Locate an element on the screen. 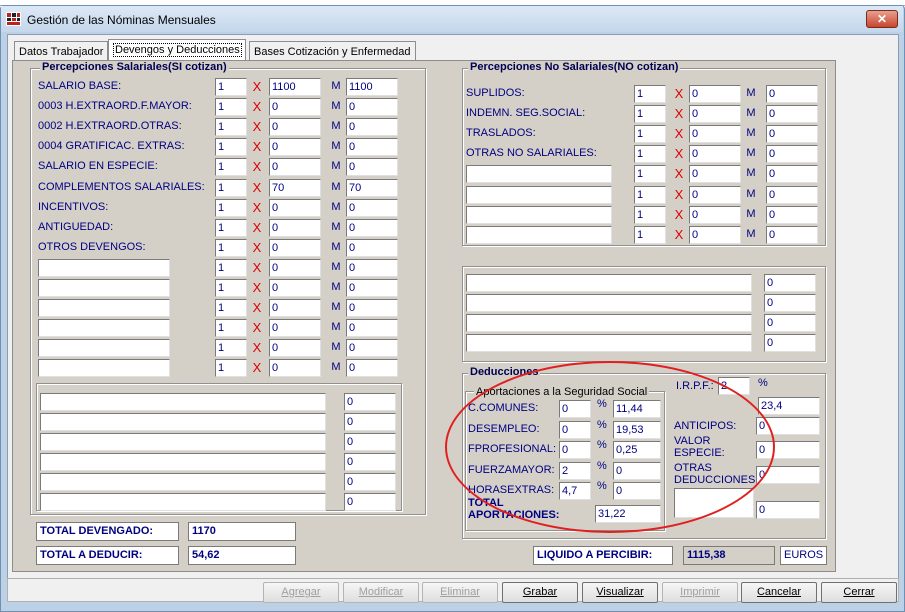  tab-bases-cotizacion: Bases Cotización y Enfermedad is located at coordinates (332, 51).